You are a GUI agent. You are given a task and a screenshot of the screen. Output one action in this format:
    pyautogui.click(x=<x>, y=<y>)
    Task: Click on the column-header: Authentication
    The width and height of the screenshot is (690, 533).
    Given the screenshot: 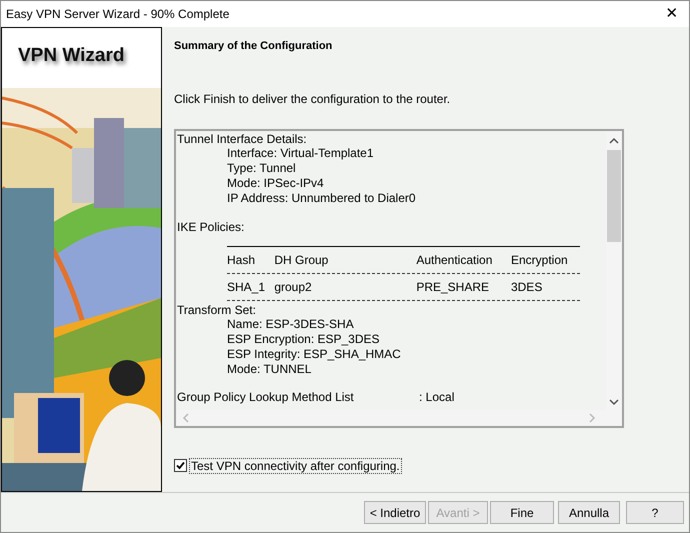 What is the action you would take?
    pyautogui.click(x=455, y=260)
    